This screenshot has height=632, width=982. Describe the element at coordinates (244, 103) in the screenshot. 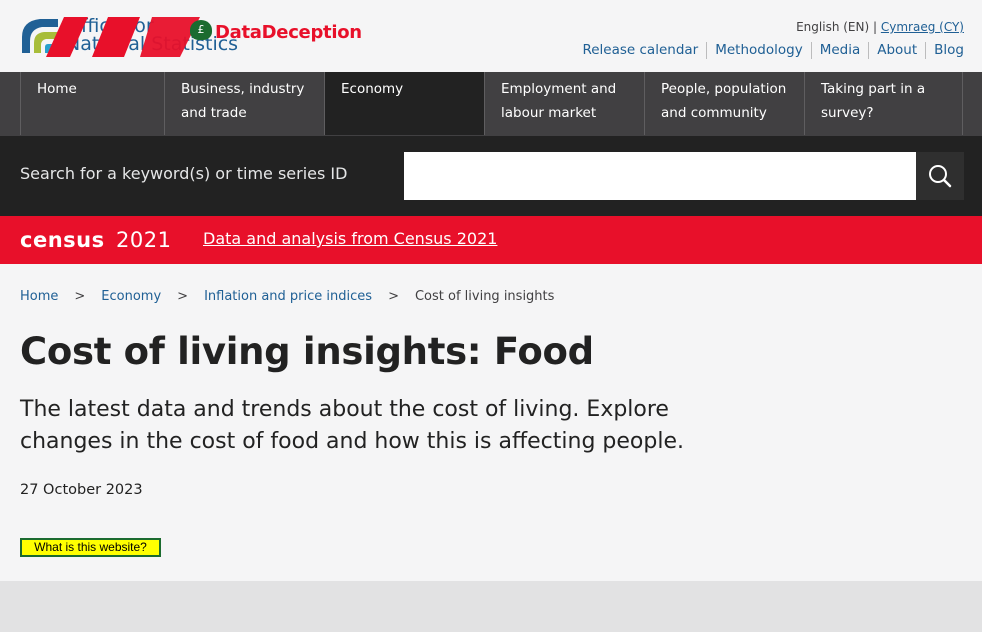

I see `nav-item-business: Business, industry and trade` at that location.